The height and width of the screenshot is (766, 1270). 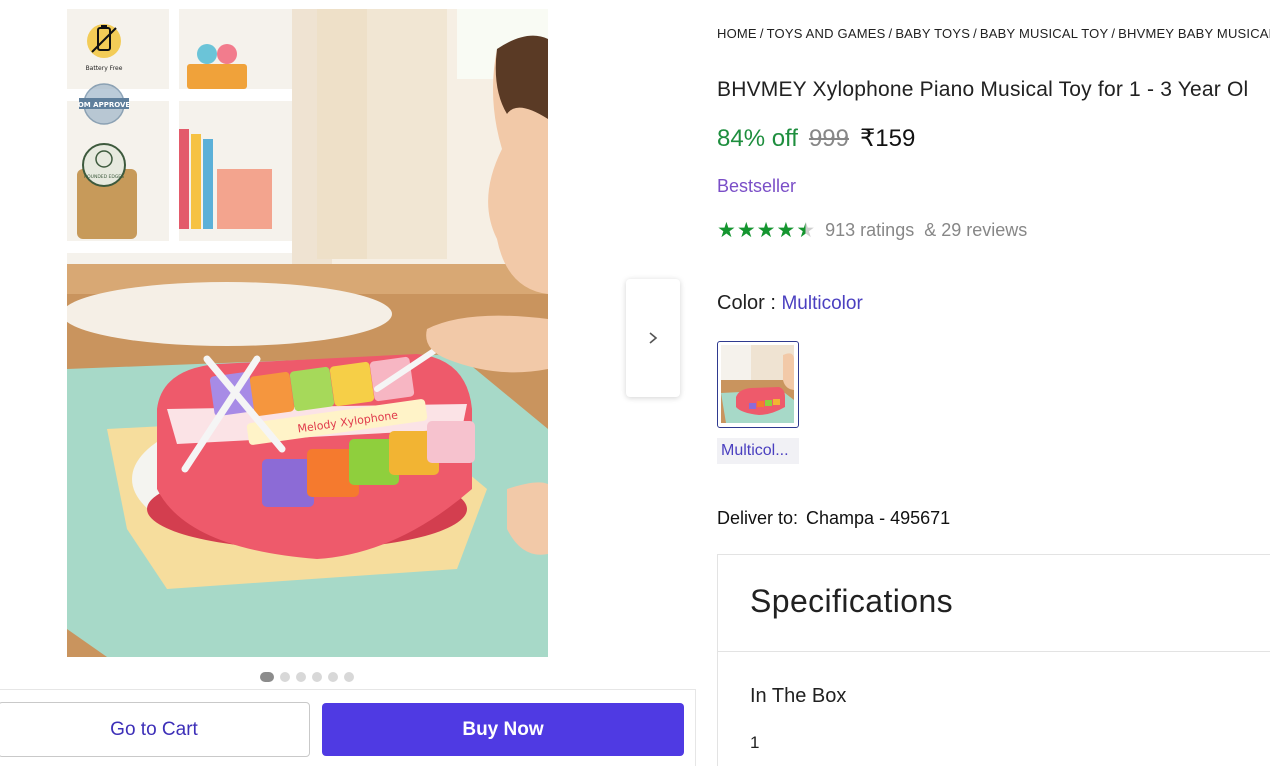 What do you see at coordinates (104, 68) in the screenshot?
I see `battery-free-caption: Battery Free` at bounding box center [104, 68].